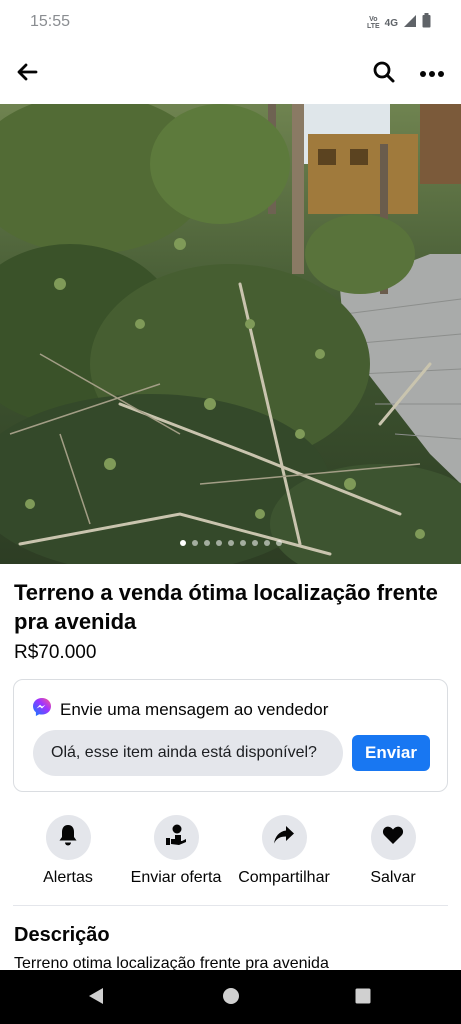 The width and height of the screenshot is (461, 1024). What do you see at coordinates (284, 851) in the screenshot?
I see `share-button: Compartilhar` at bounding box center [284, 851].